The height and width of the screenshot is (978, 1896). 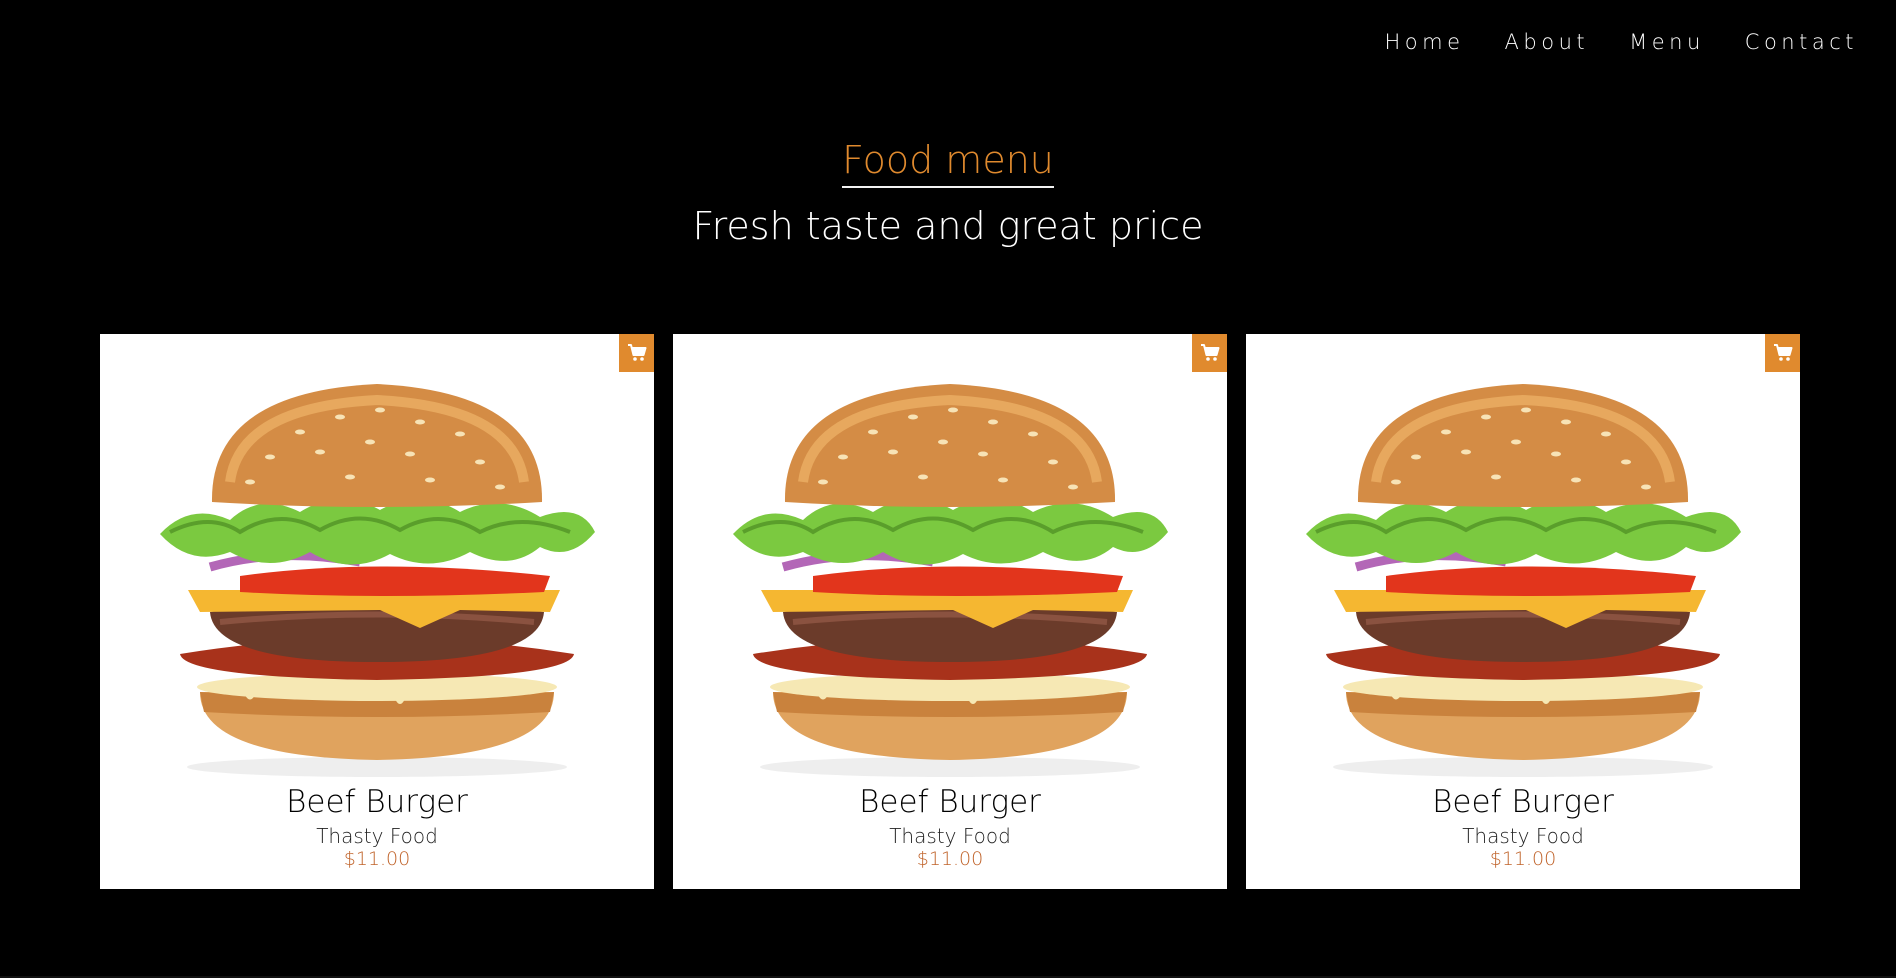 What do you see at coordinates (1621, 42) in the screenshot?
I see `top-nav: Home About Menu Contact` at bounding box center [1621, 42].